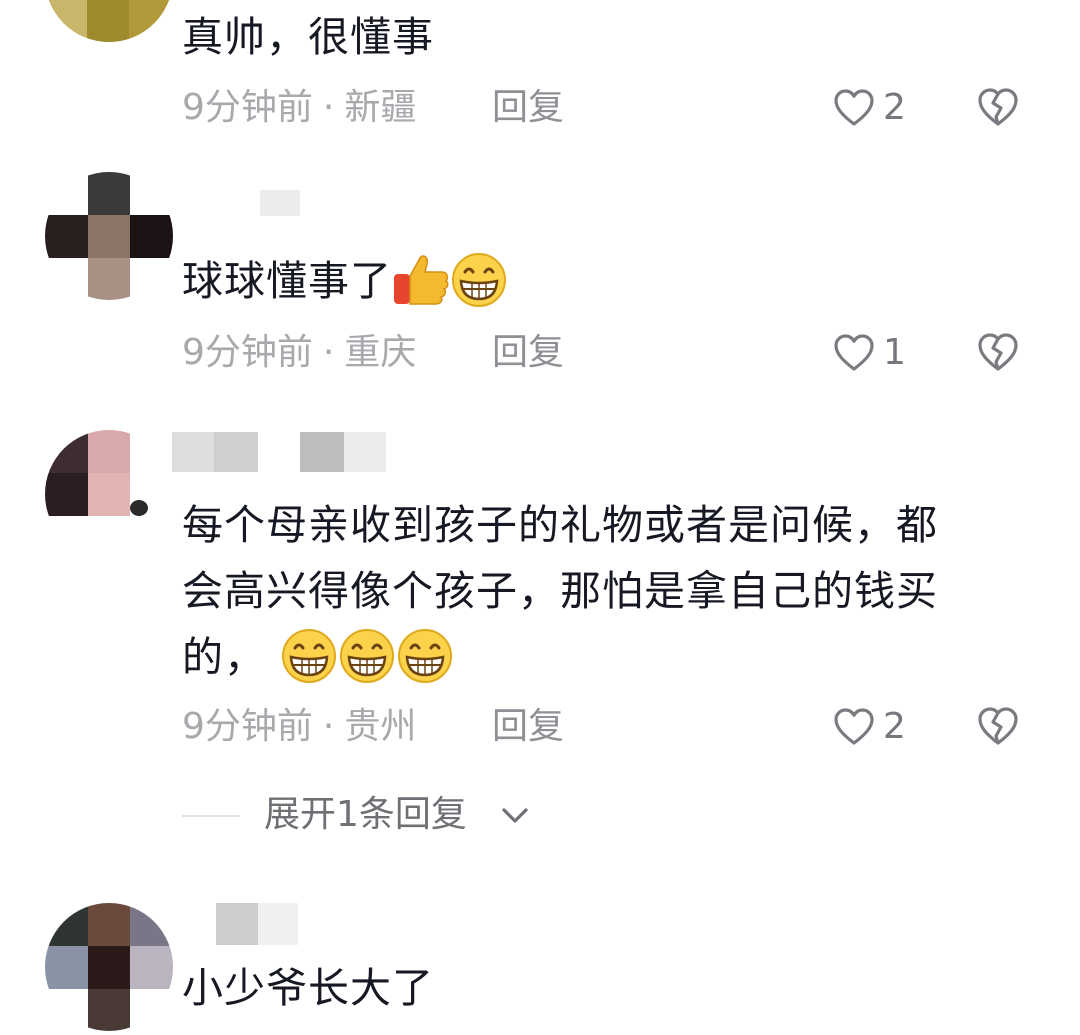 This screenshot has height=1035, width=1080. What do you see at coordinates (308, 37) in the screenshot?
I see `comment-text: 真帅，很懂事` at bounding box center [308, 37].